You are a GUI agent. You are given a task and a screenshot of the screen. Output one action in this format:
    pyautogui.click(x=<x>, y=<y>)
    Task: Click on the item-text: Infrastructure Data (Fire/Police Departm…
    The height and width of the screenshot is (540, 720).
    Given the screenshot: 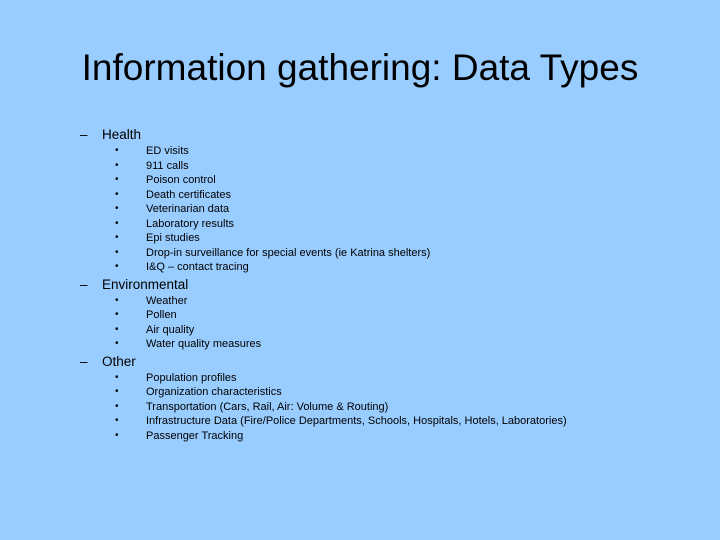 What is the action you would take?
    pyautogui.click(x=356, y=421)
    